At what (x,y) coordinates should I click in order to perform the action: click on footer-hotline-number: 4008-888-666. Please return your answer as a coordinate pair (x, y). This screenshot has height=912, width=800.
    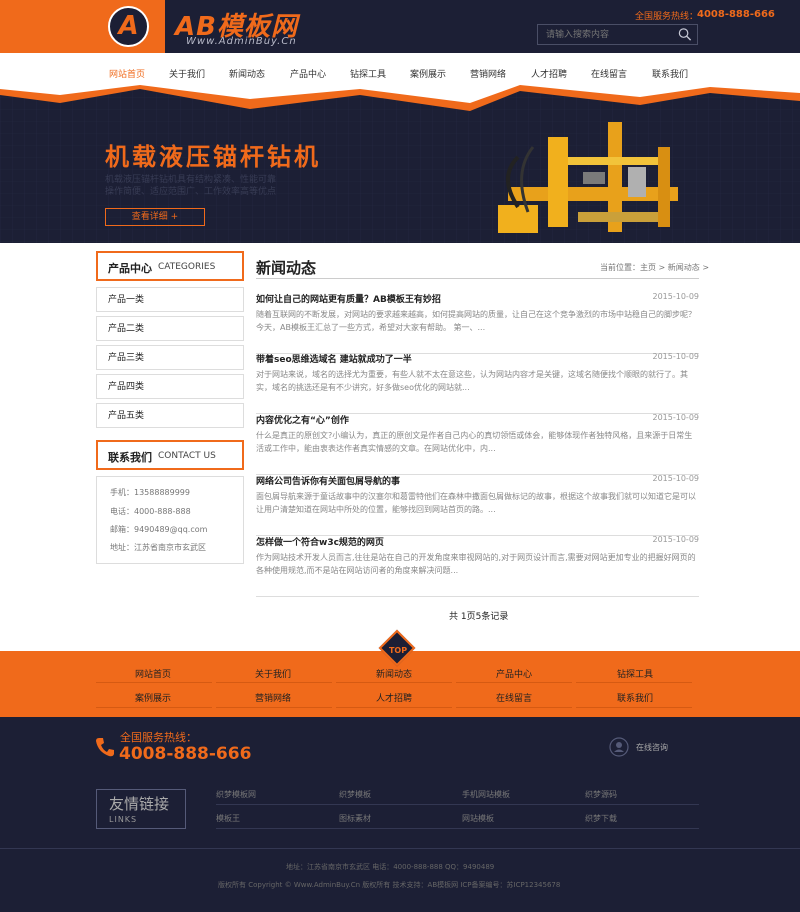
    Looking at the image, I should click on (185, 754).